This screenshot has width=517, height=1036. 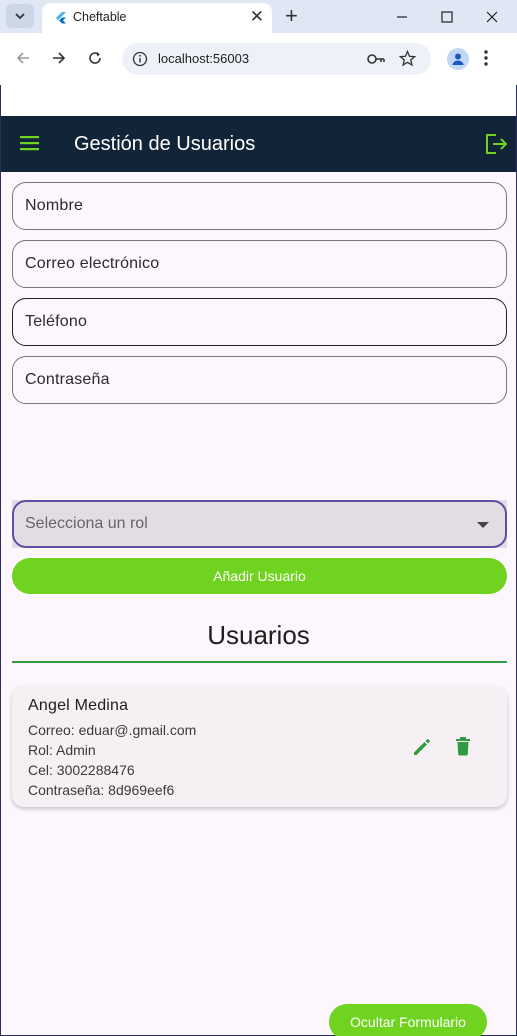 I want to click on role-select-background: Selecciona un rol, so click(x=259, y=524).